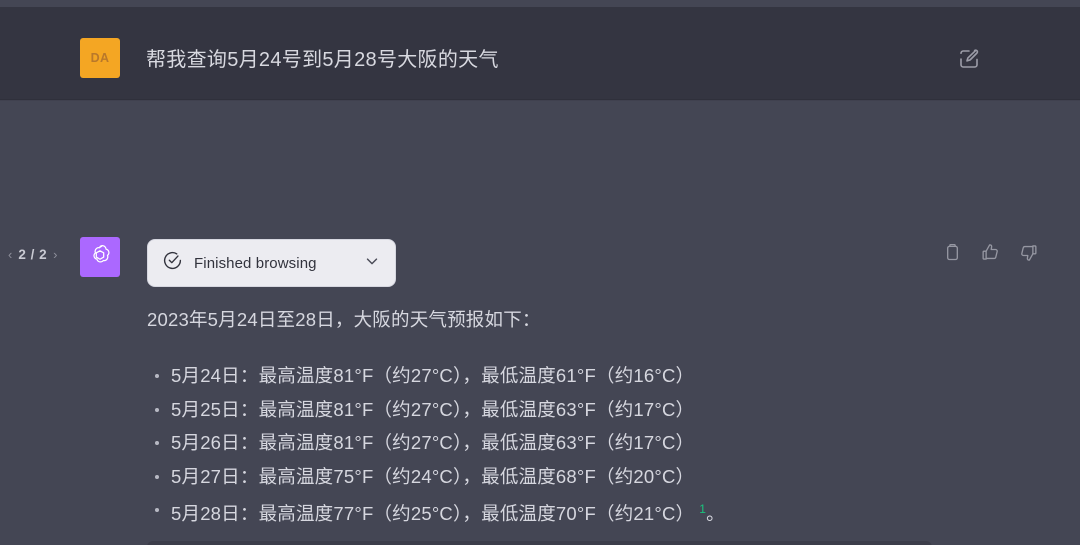 This screenshot has height=545, width=1080. What do you see at coordinates (433, 409) in the screenshot?
I see `forecast-line: 5月25日：最高温度81°F（约27°C），最低温度63°F（约17°C）` at bounding box center [433, 409].